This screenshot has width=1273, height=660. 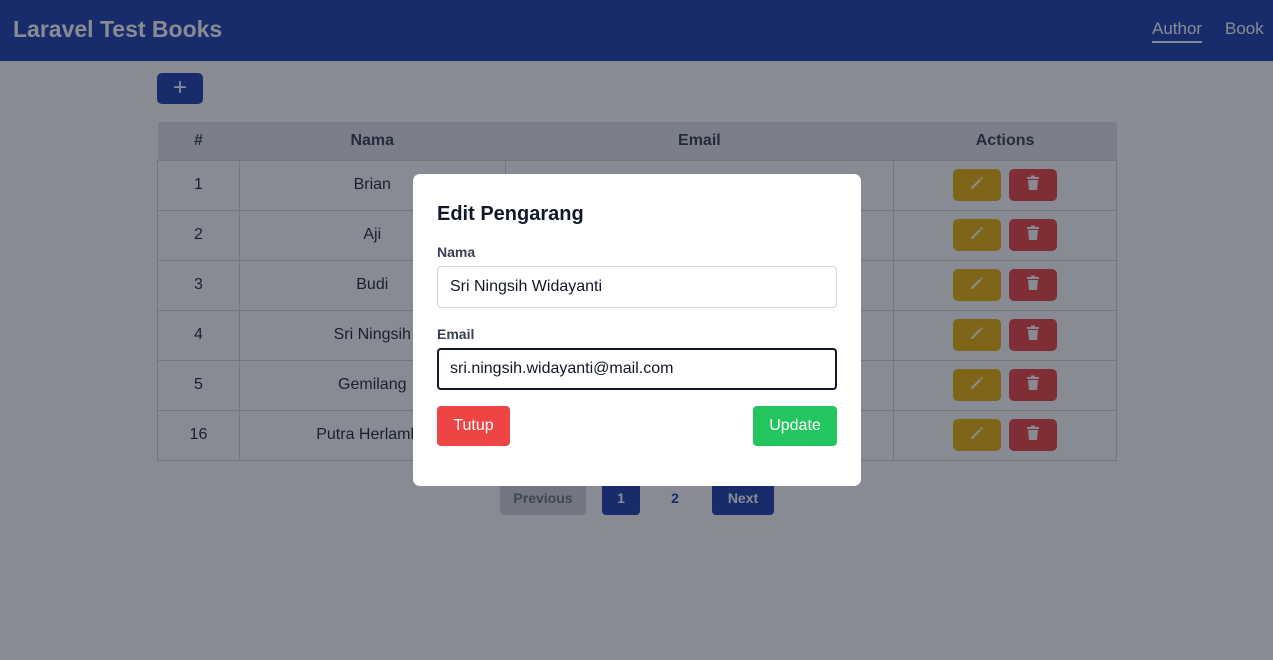 I want to click on modal-title: Edit Pengarang, so click(x=510, y=214).